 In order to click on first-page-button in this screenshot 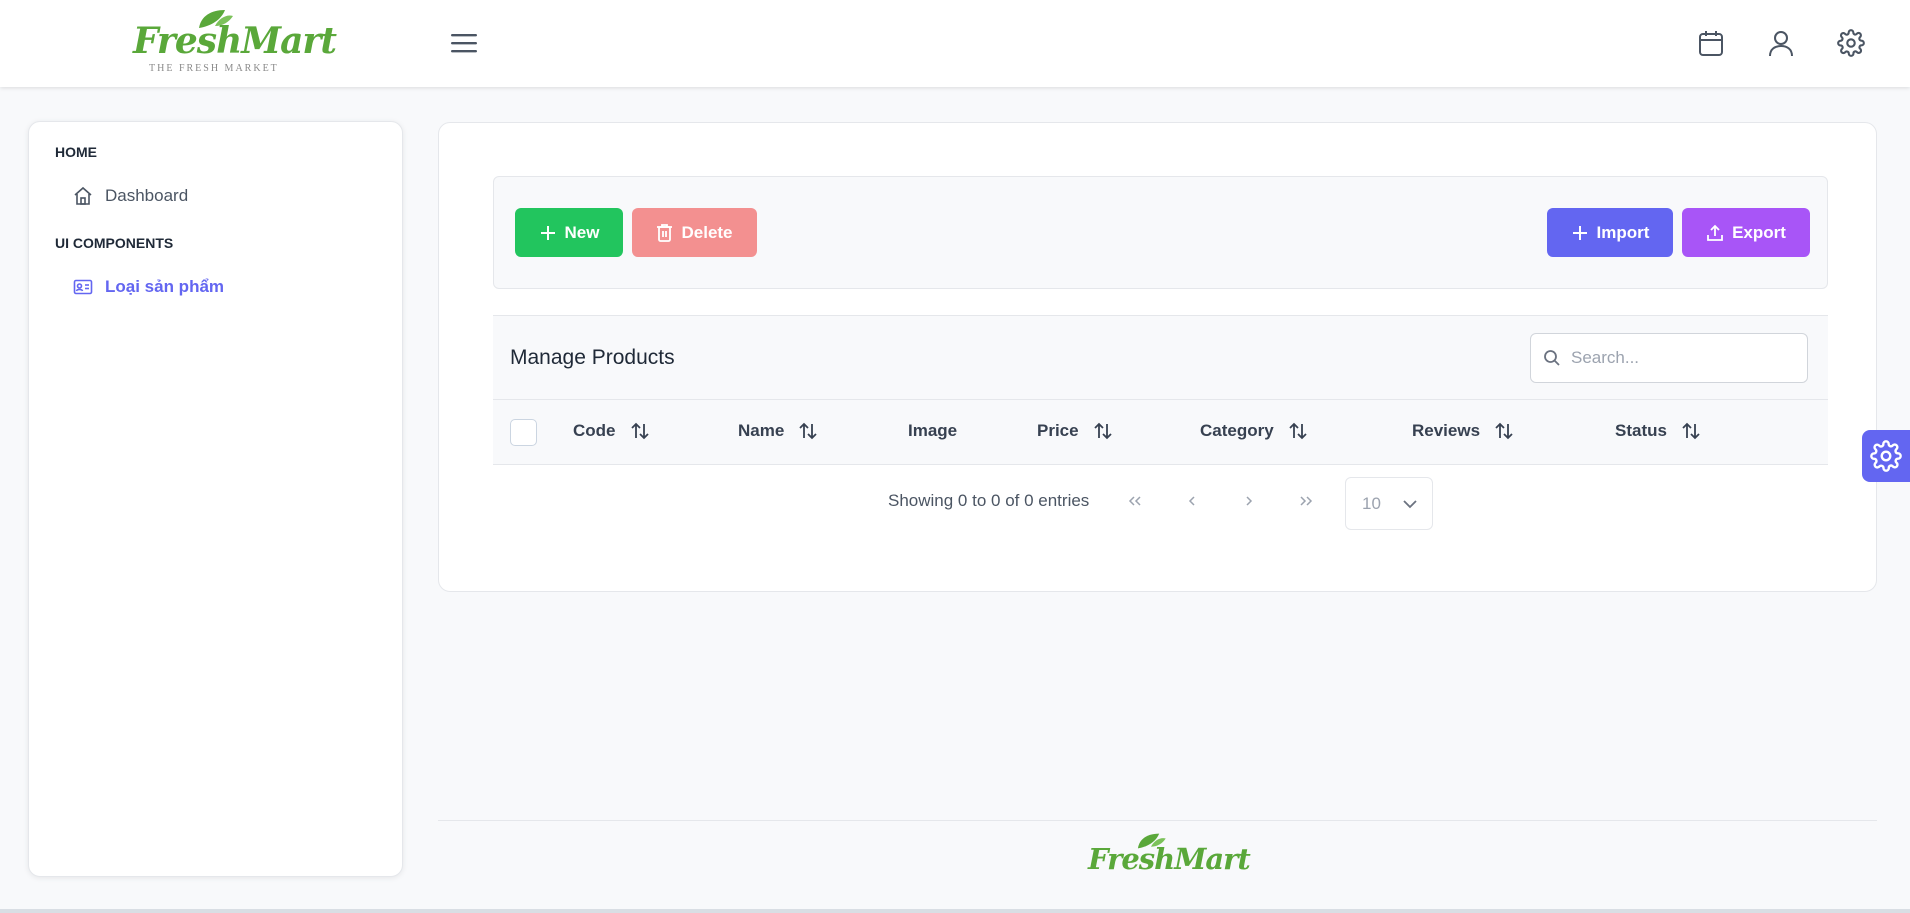, I will do `click(1135, 501)`.